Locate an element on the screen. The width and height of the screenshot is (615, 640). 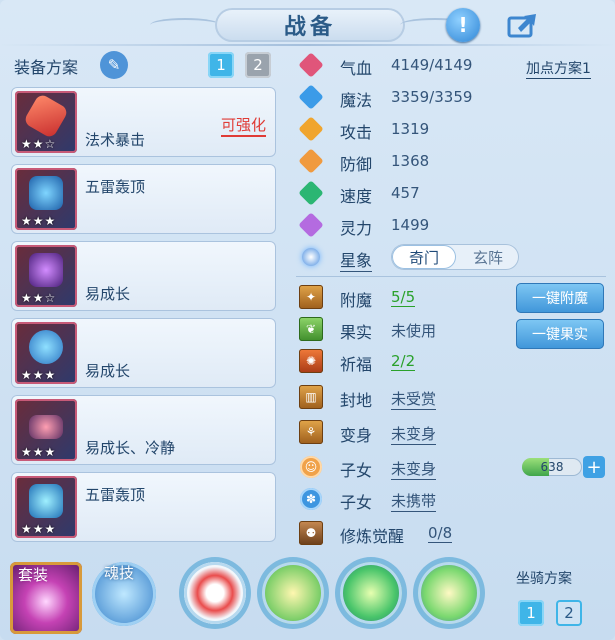
stat-defense is located at coordinates (311, 161).